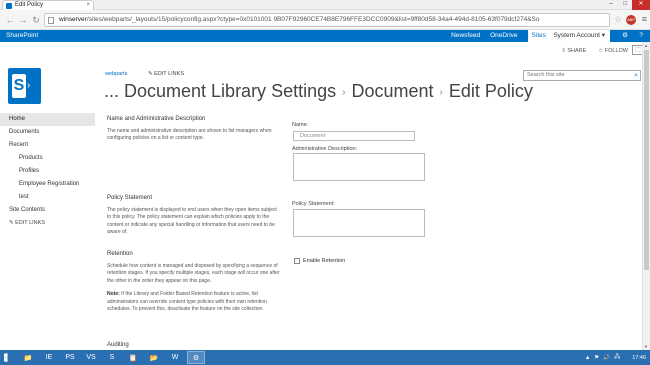  What do you see at coordinates (156, 119) in the screenshot?
I see `section-heading: Name and Administrative Description` at bounding box center [156, 119].